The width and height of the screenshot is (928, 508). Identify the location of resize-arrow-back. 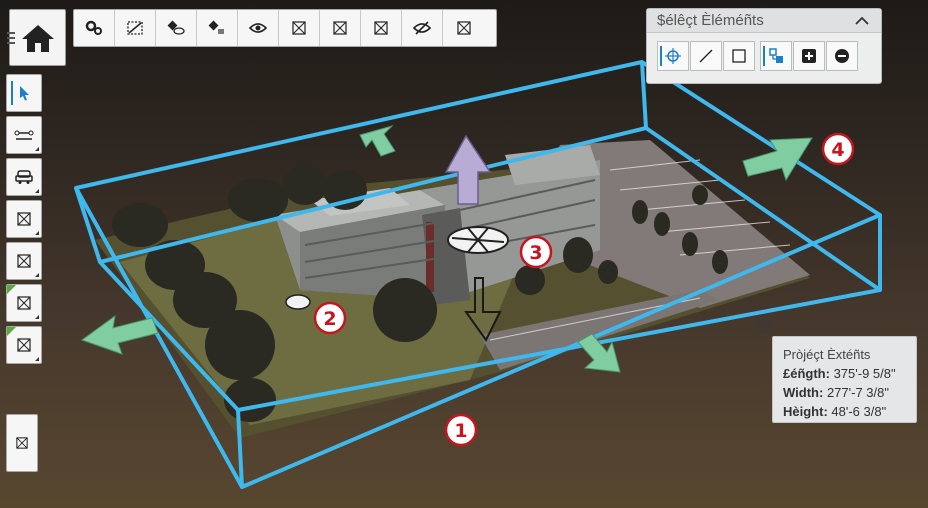
(377, 141).